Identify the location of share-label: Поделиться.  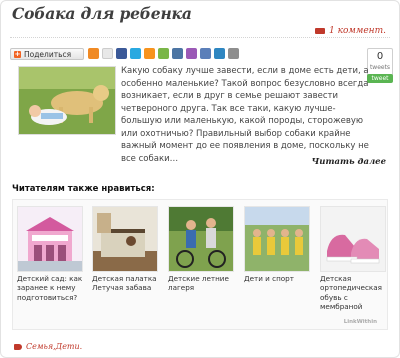
(48, 54).